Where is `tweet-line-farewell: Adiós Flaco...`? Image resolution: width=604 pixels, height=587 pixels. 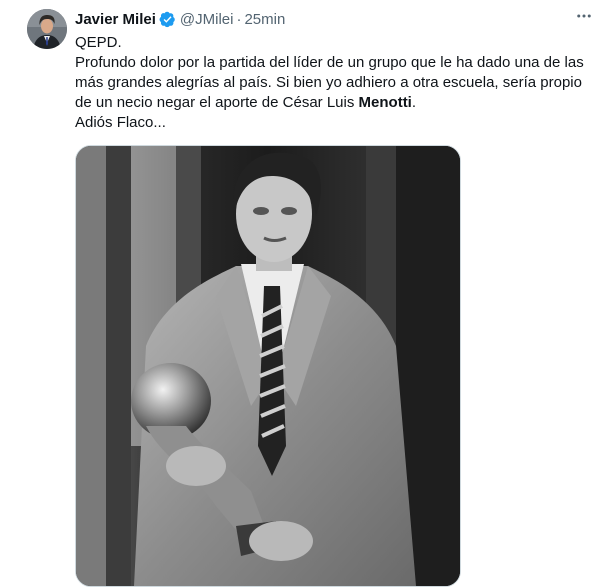 tweet-line-farewell: Adiós Flaco... is located at coordinates (120, 122).